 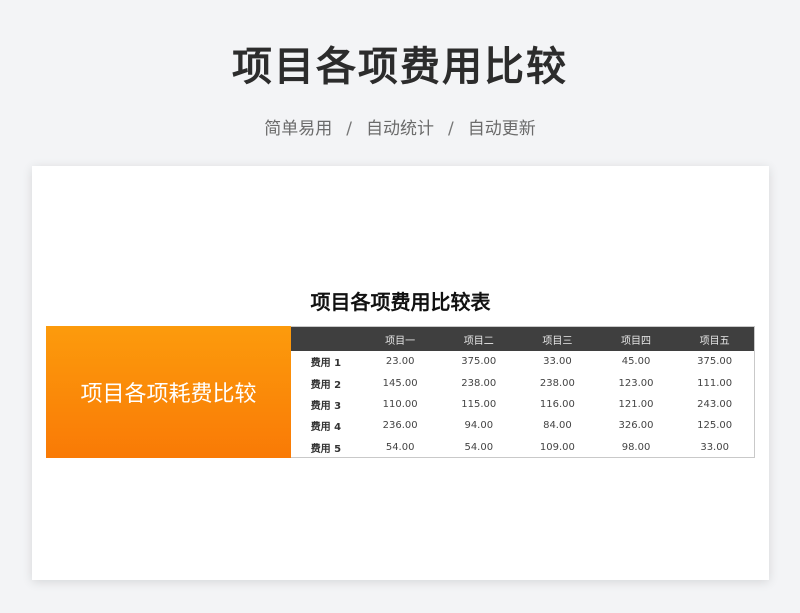 What do you see at coordinates (326, 385) in the screenshot?
I see `row-label: 费用 2` at bounding box center [326, 385].